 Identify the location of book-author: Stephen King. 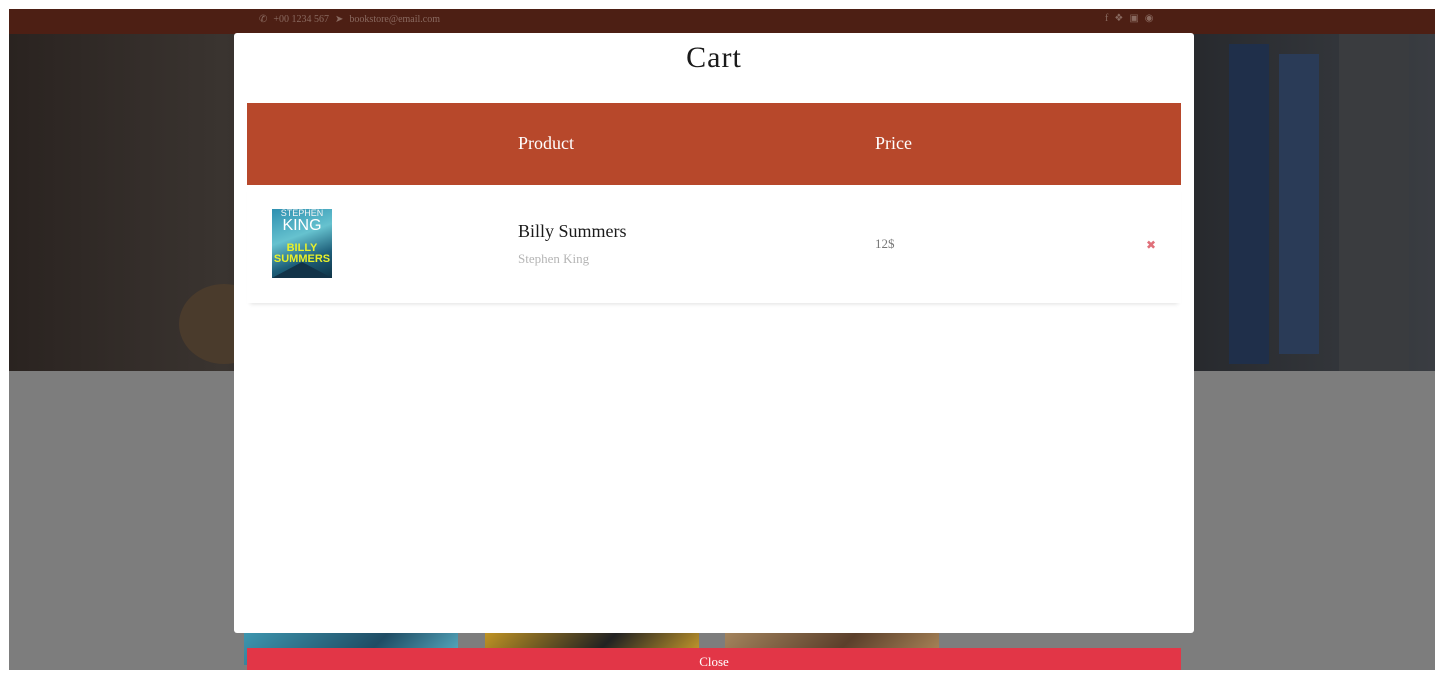
(554, 258).